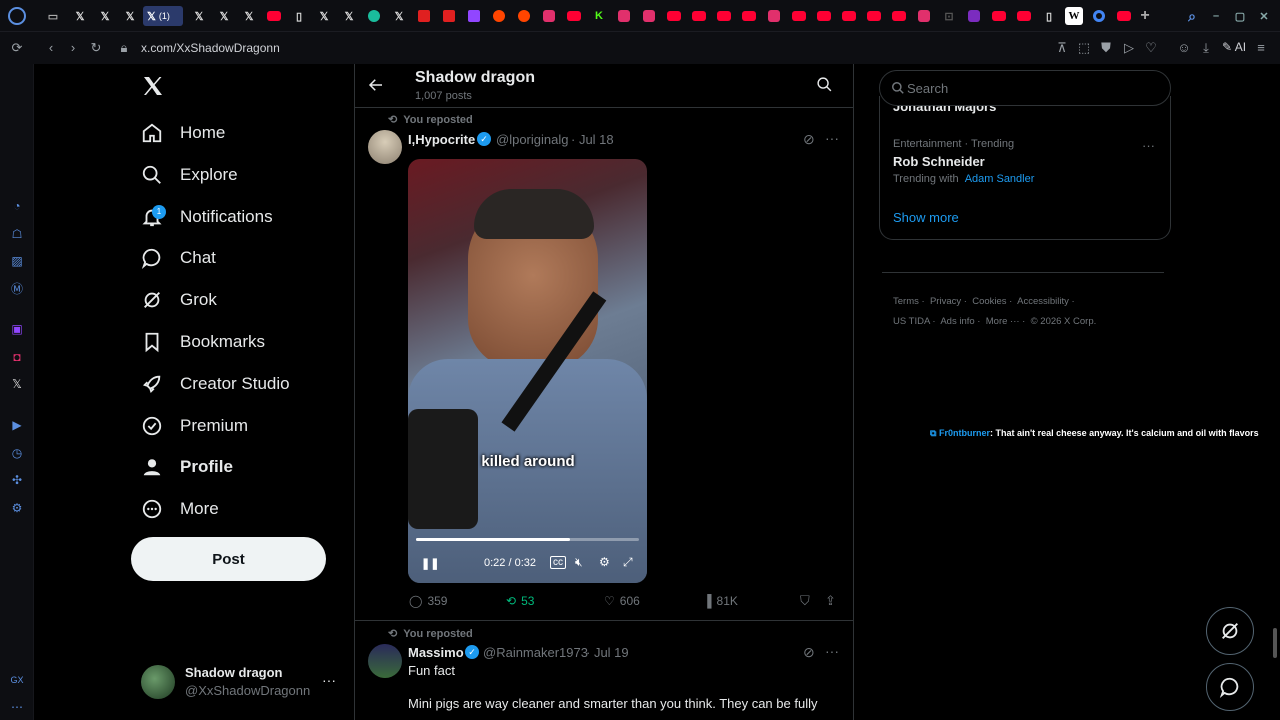 The height and width of the screenshot is (720, 1280). What do you see at coordinates (607, 652) in the screenshot?
I see `post-date: · Jul 19` at bounding box center [607, 652].